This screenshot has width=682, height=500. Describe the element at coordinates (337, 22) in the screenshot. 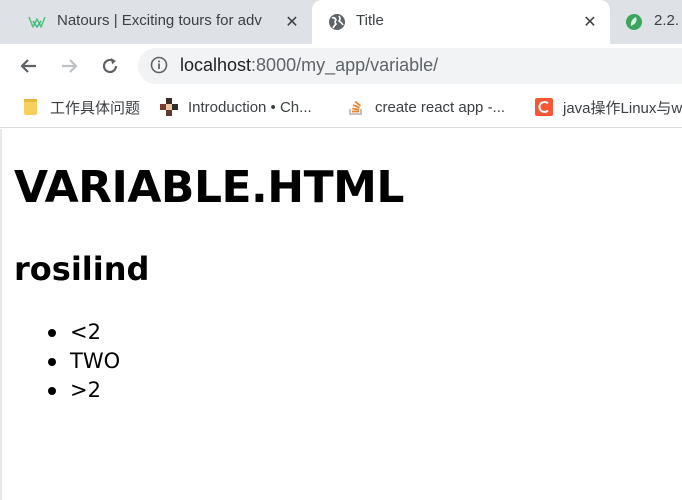

I see `globe-icon` at that location.